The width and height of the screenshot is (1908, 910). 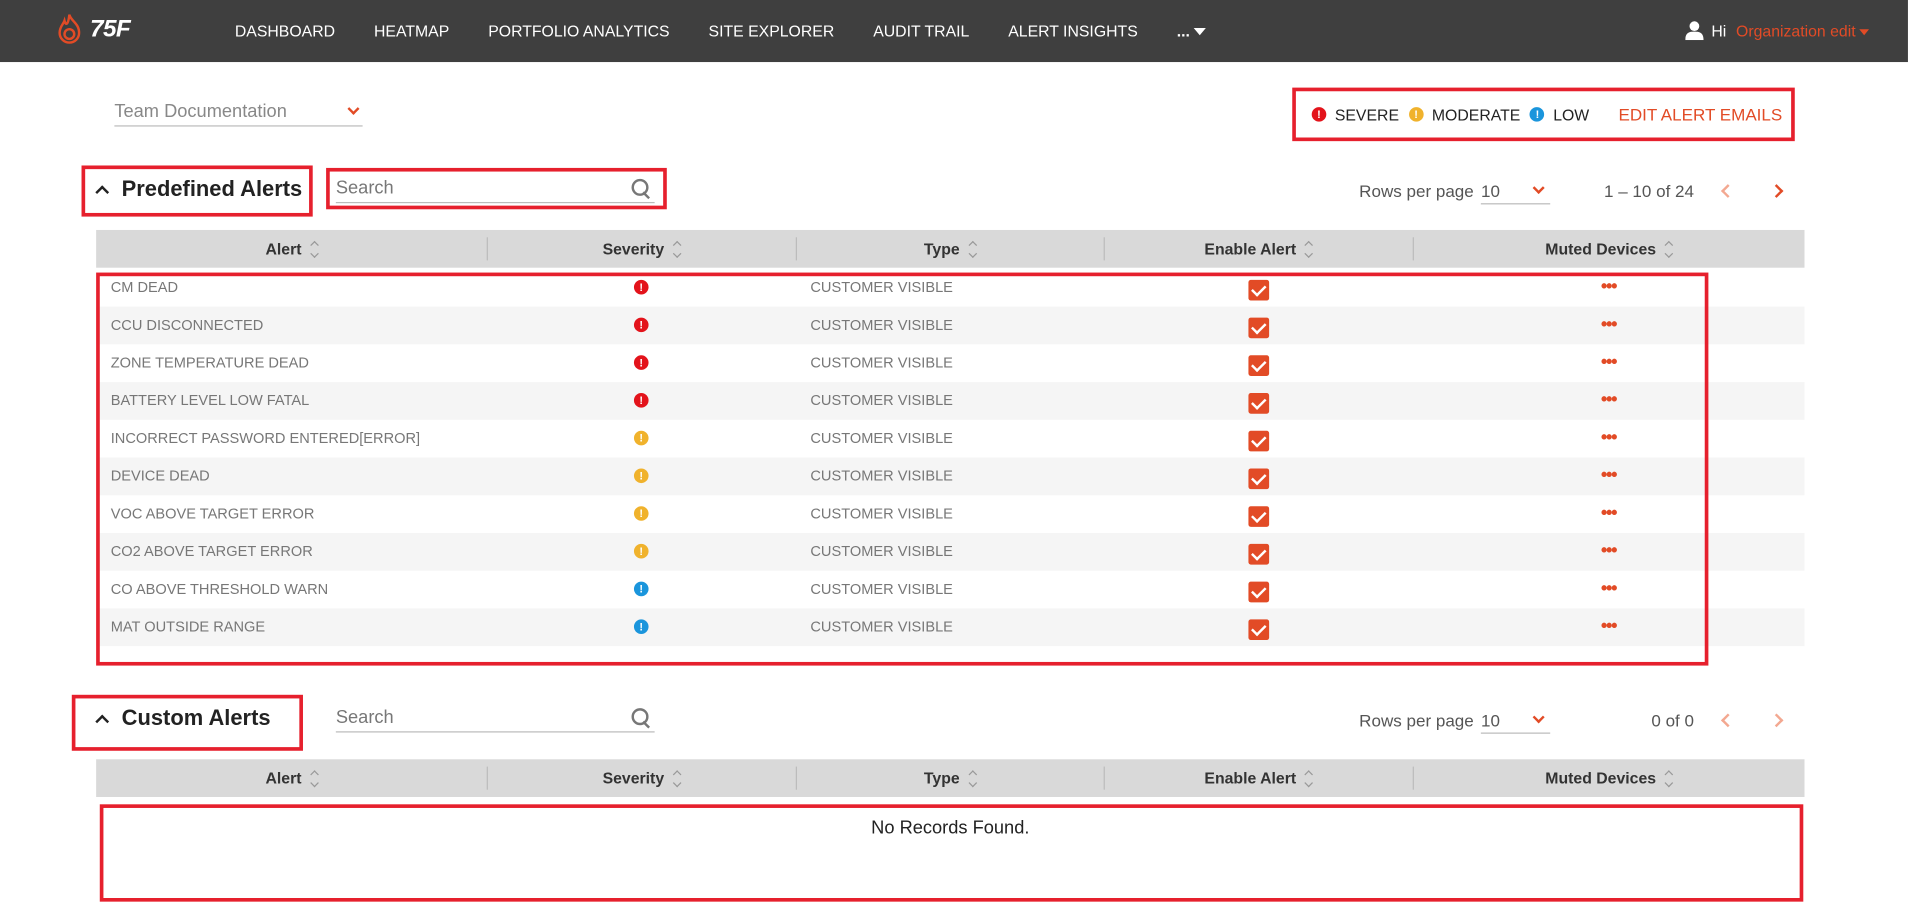 I want to click on nav-portfolio-analytics: PORTFOLIO ANALYTICS, so click(x=578, y=31).